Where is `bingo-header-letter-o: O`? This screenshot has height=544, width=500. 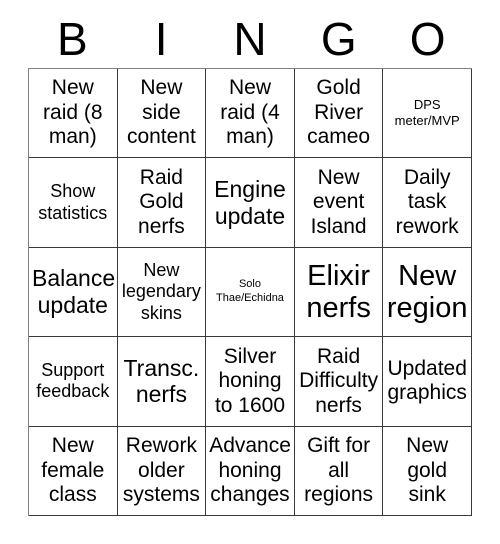
bingo-header-letter-o: O is located at coordinates (427, 39).